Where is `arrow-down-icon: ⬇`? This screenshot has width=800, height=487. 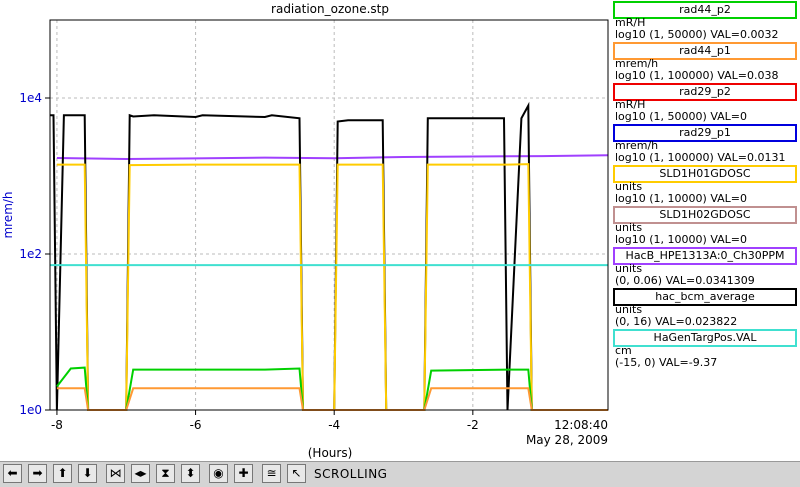 arrow-down-icon: ⬇ is located at coordinates (87, 473).